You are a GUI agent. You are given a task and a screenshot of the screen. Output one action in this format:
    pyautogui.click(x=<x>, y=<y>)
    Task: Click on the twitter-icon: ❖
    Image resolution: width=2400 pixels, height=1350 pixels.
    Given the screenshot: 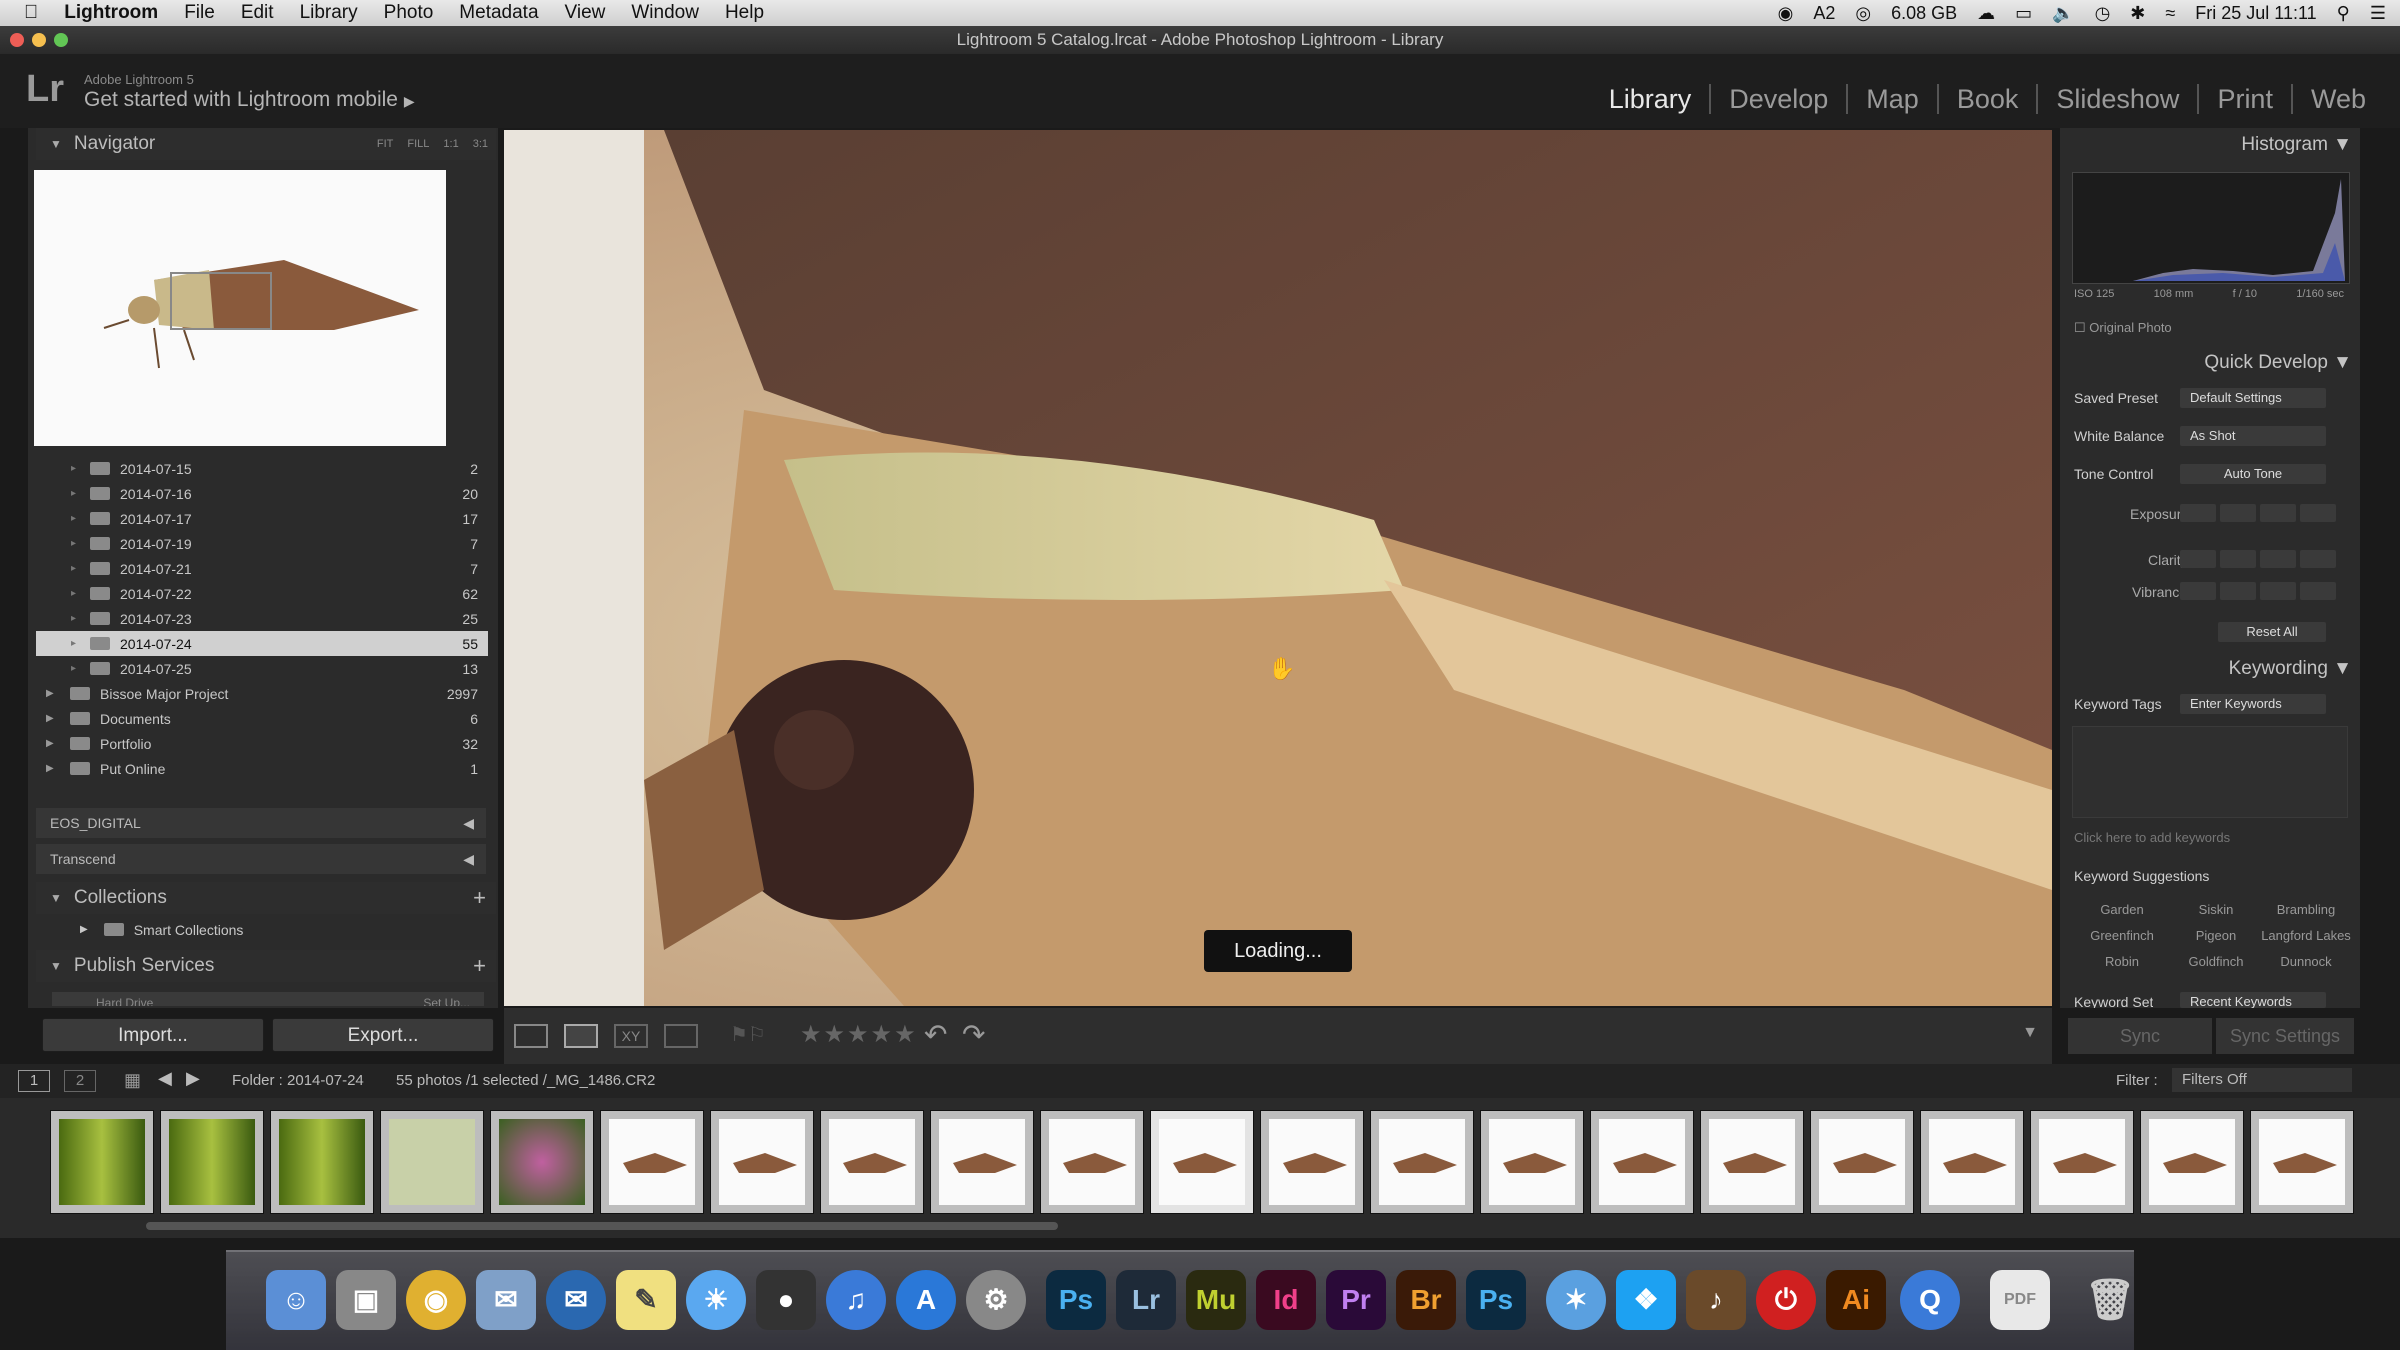 What is the action you would take?
    pyautogui.click(x=1646, y=1300)
    